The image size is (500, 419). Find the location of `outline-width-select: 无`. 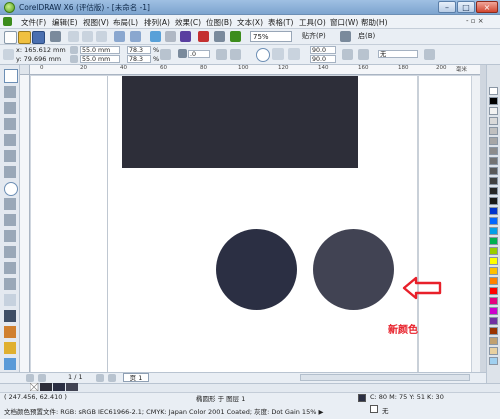

outline-width-select: 无 is located at coordinates (398, 54).